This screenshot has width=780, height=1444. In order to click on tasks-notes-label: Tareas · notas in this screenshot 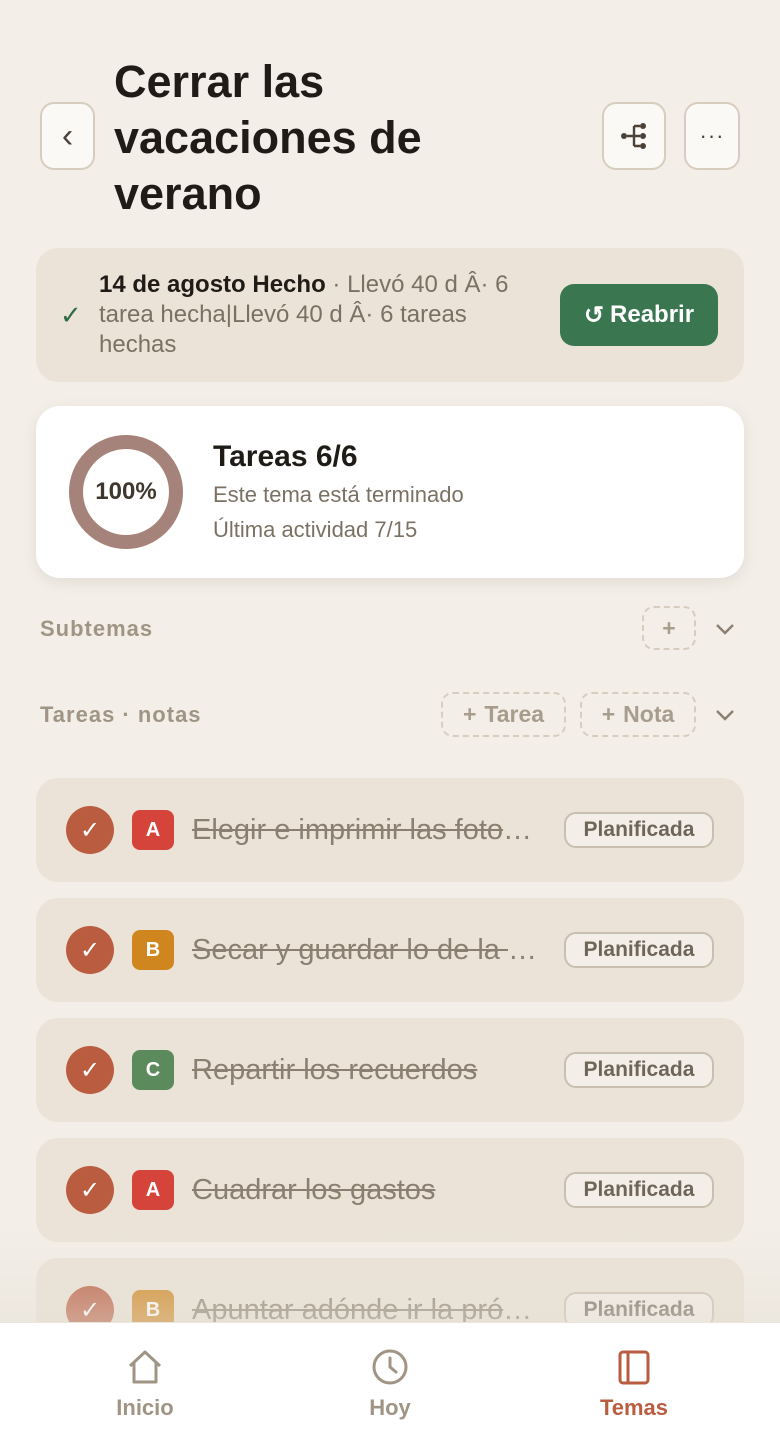, I will do `click(121, 714)`.